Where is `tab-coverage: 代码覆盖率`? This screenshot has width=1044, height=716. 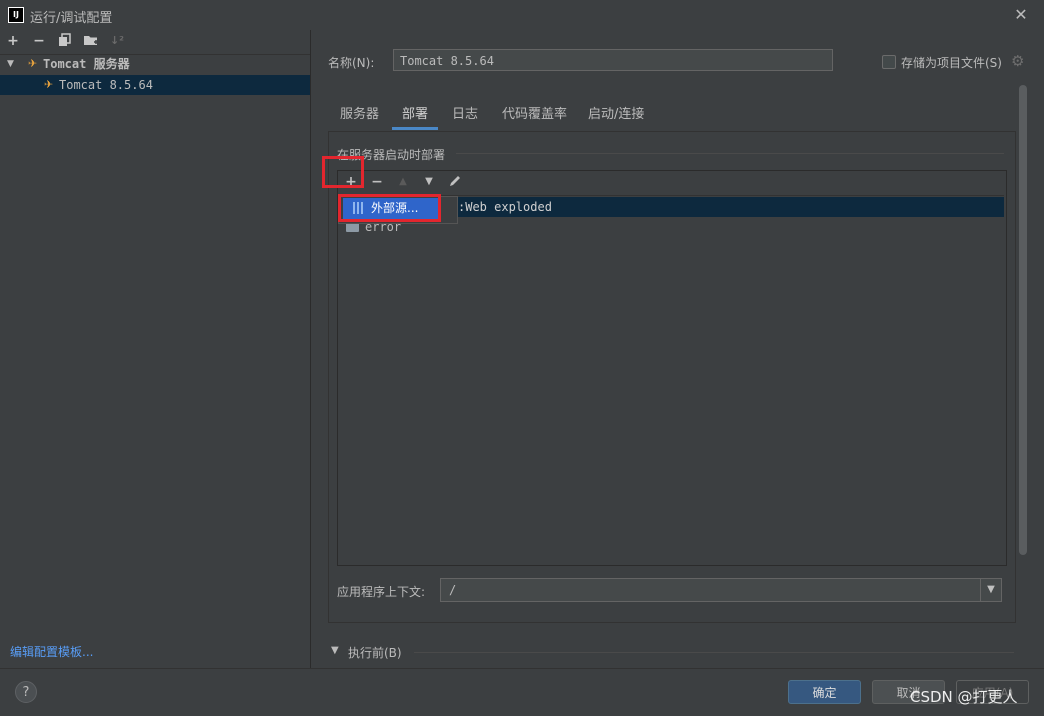
tab-coverage: 代码覆盖率 is located at coordinates (534, 115).